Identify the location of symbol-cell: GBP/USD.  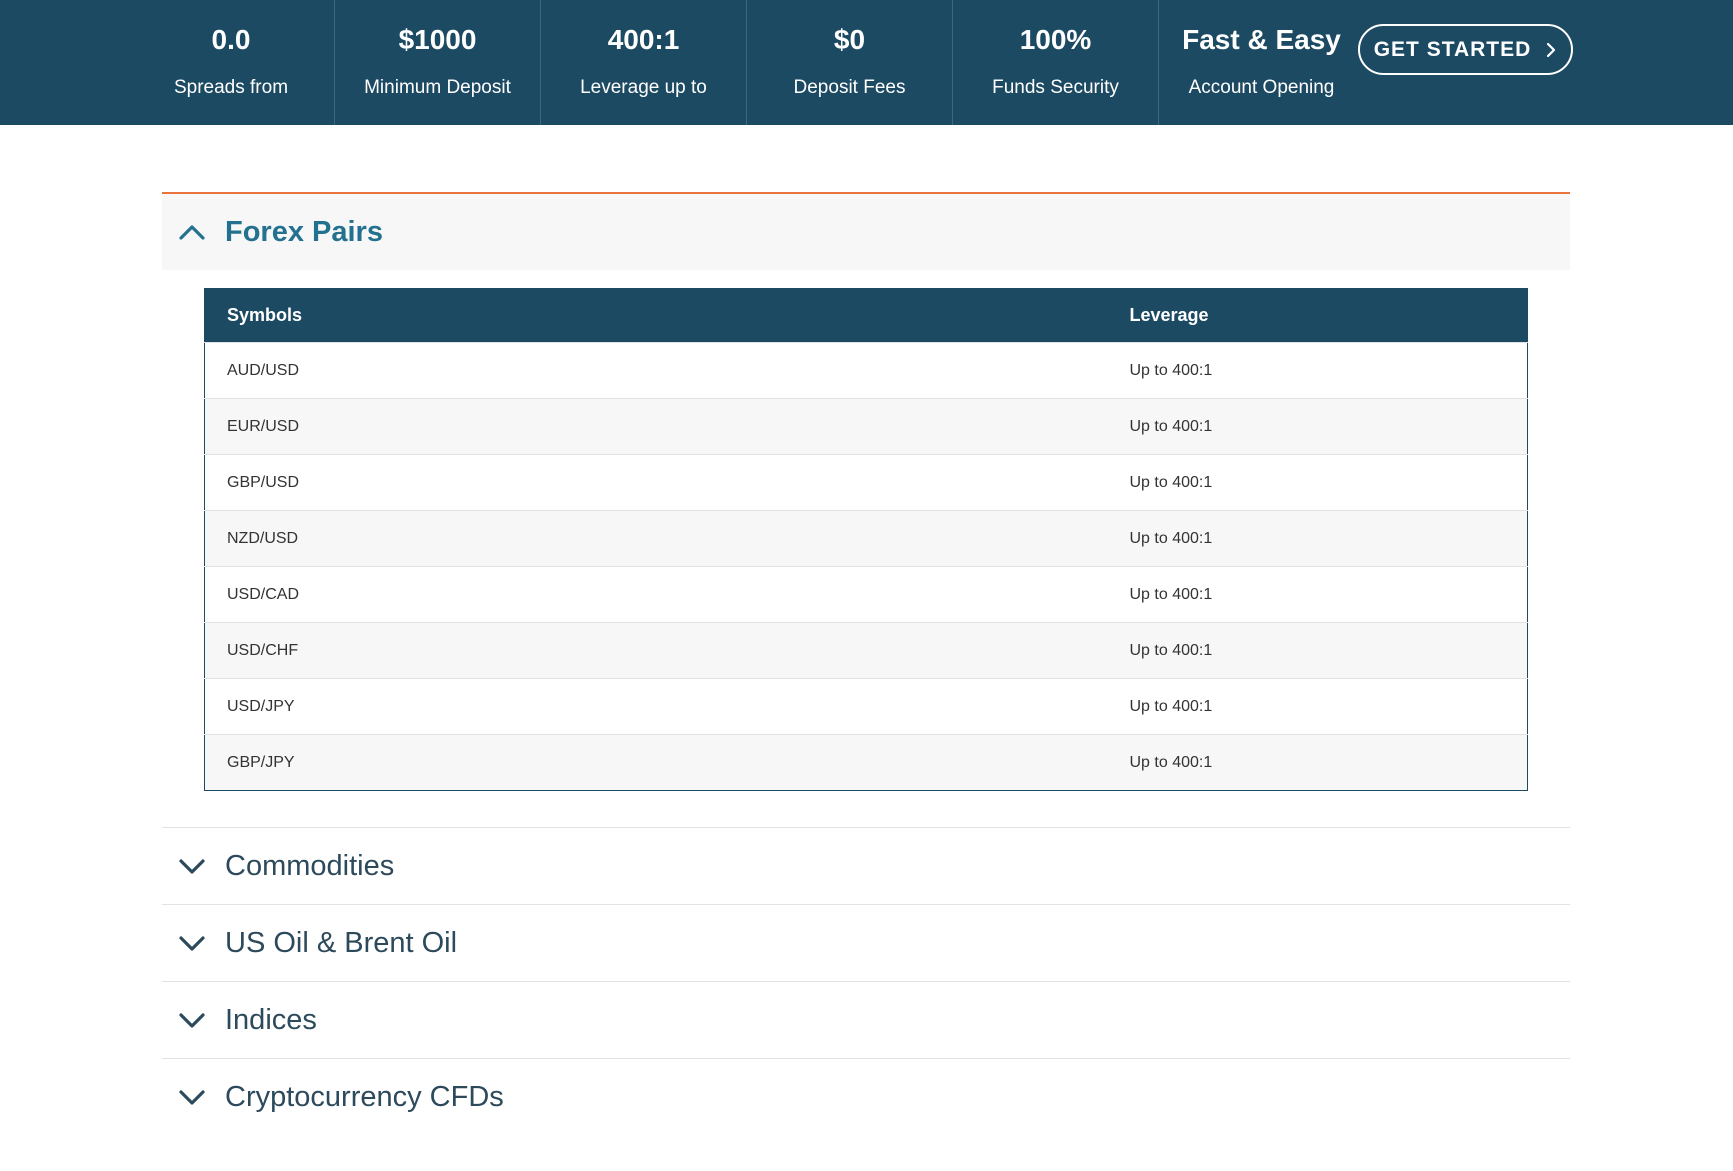
(667, 482).